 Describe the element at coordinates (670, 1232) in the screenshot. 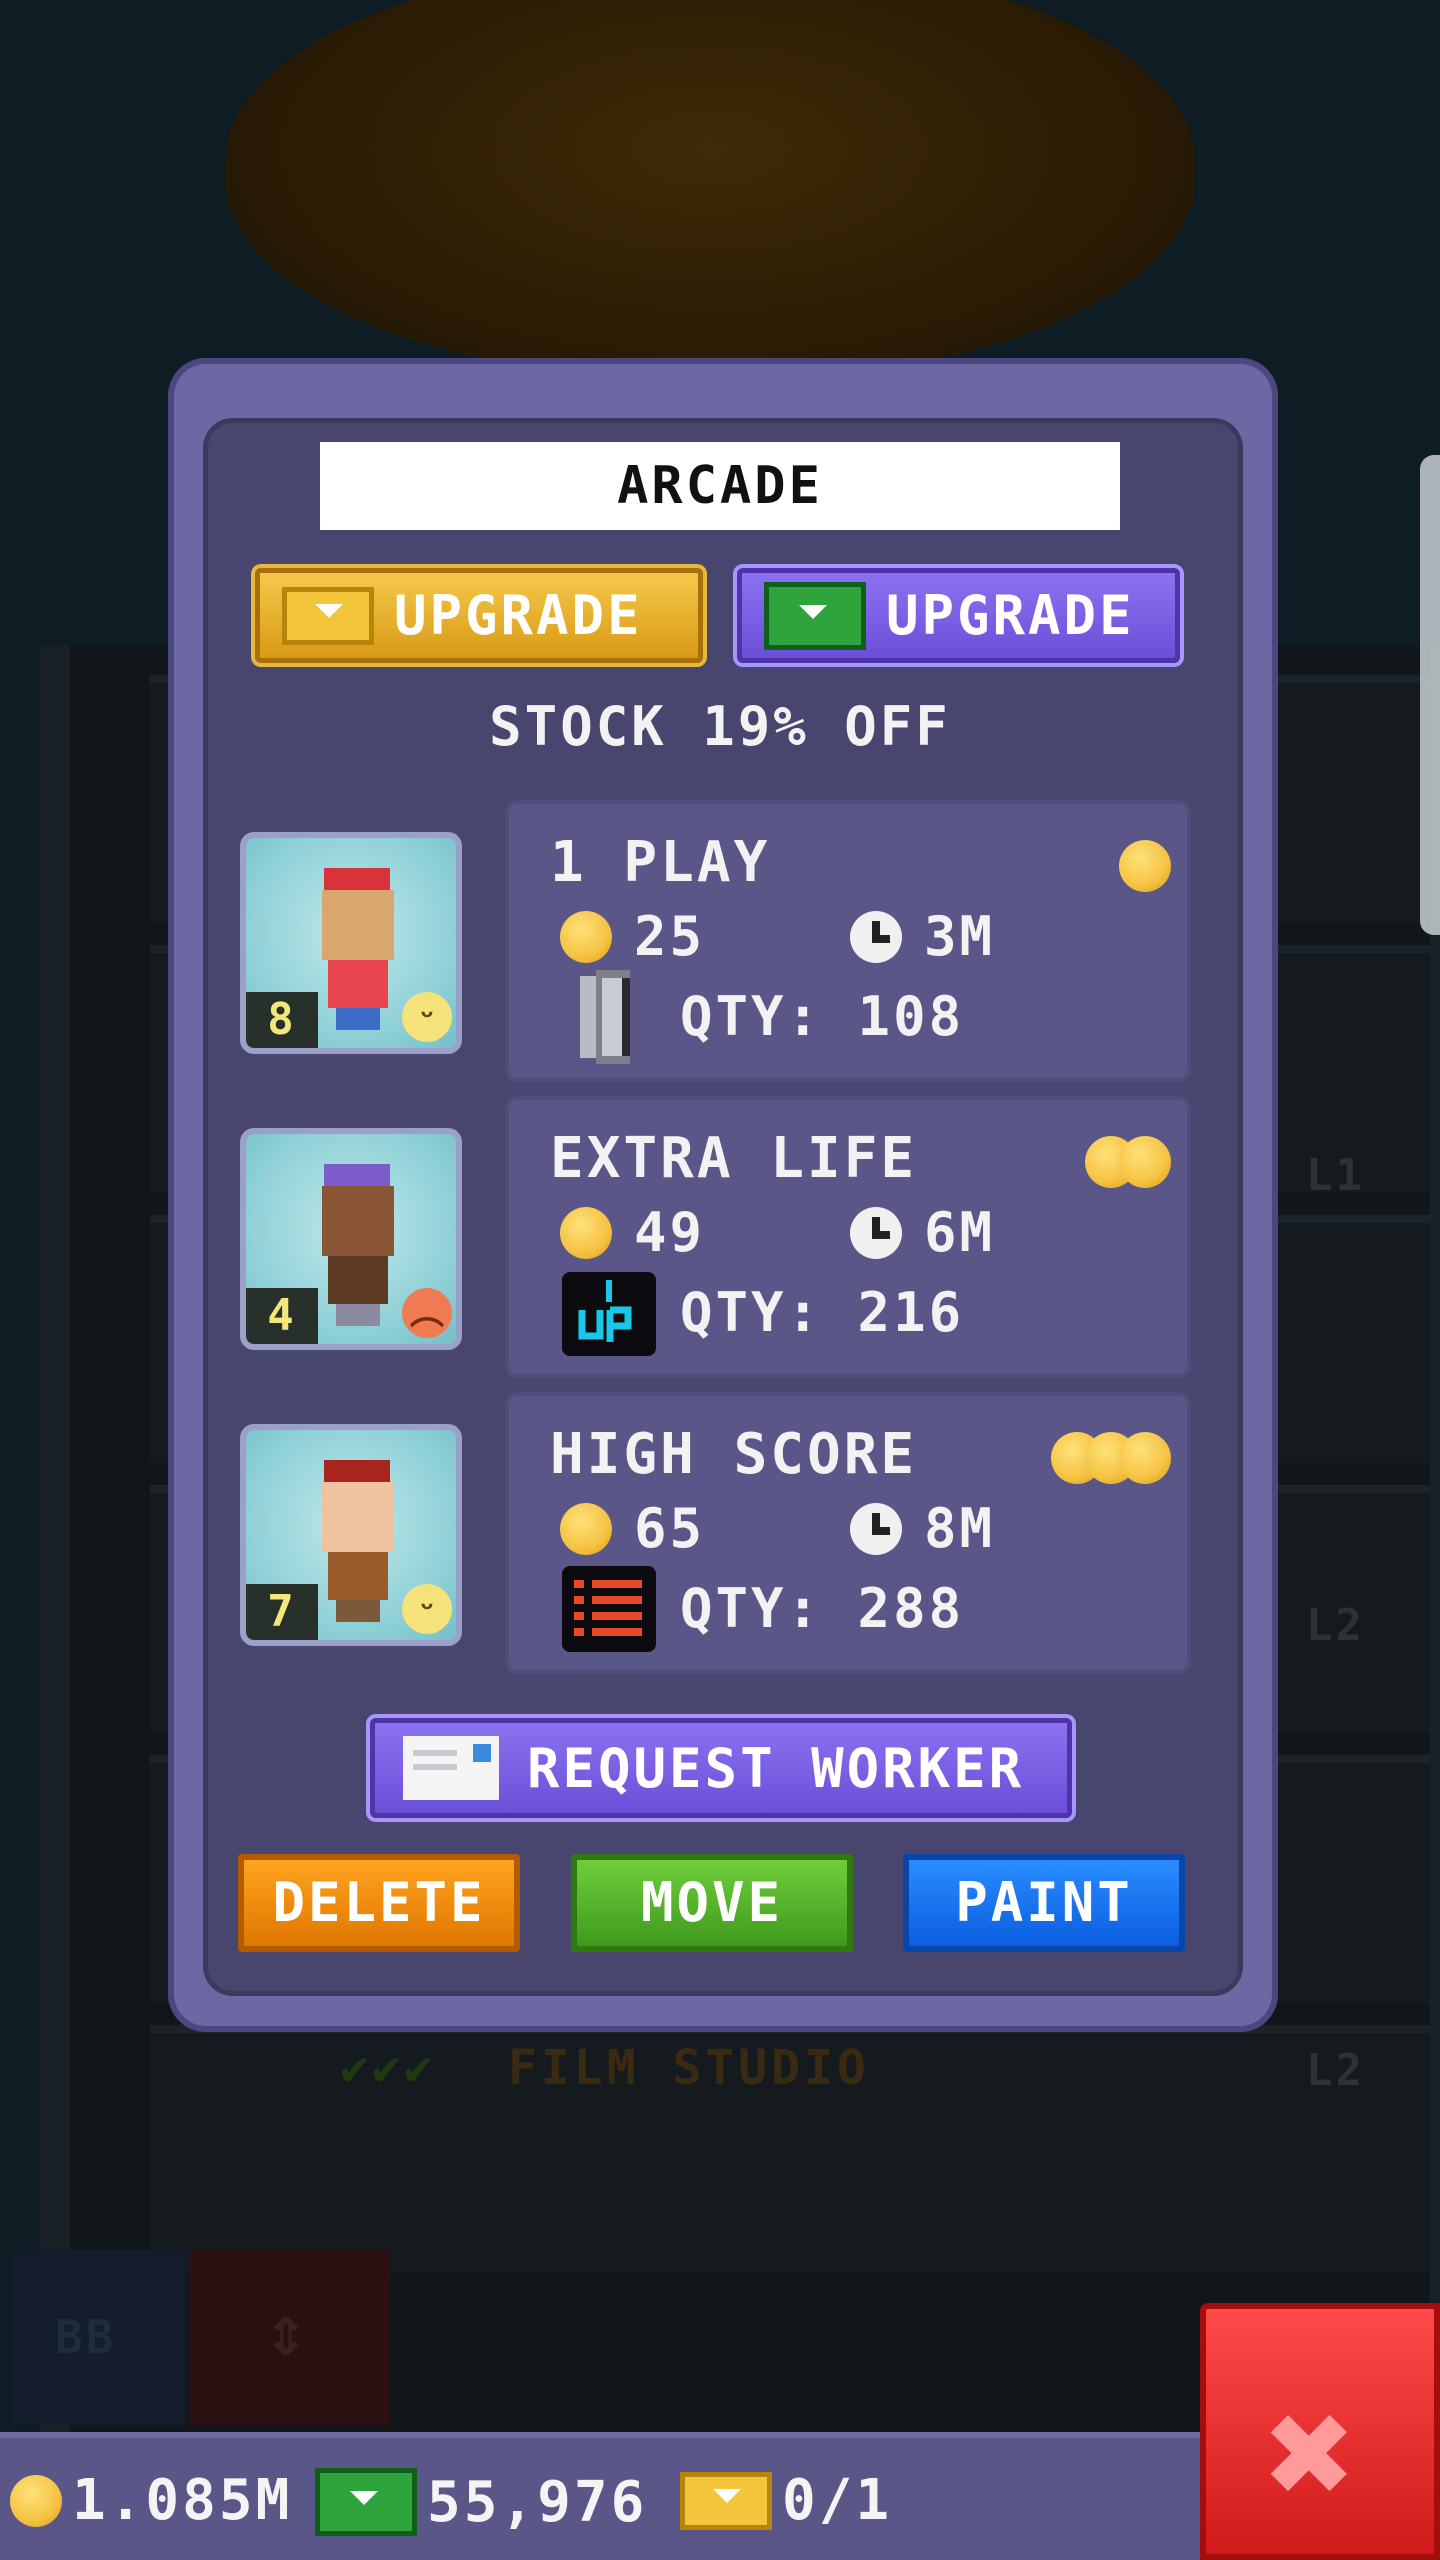

I see `product-price-value: 49` at that location.